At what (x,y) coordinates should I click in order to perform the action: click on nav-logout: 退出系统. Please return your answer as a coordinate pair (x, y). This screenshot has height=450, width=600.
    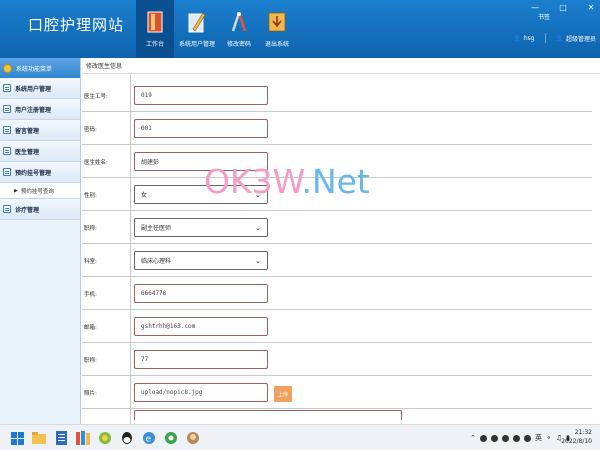
    Looking at the image, I should click on (277, 29).